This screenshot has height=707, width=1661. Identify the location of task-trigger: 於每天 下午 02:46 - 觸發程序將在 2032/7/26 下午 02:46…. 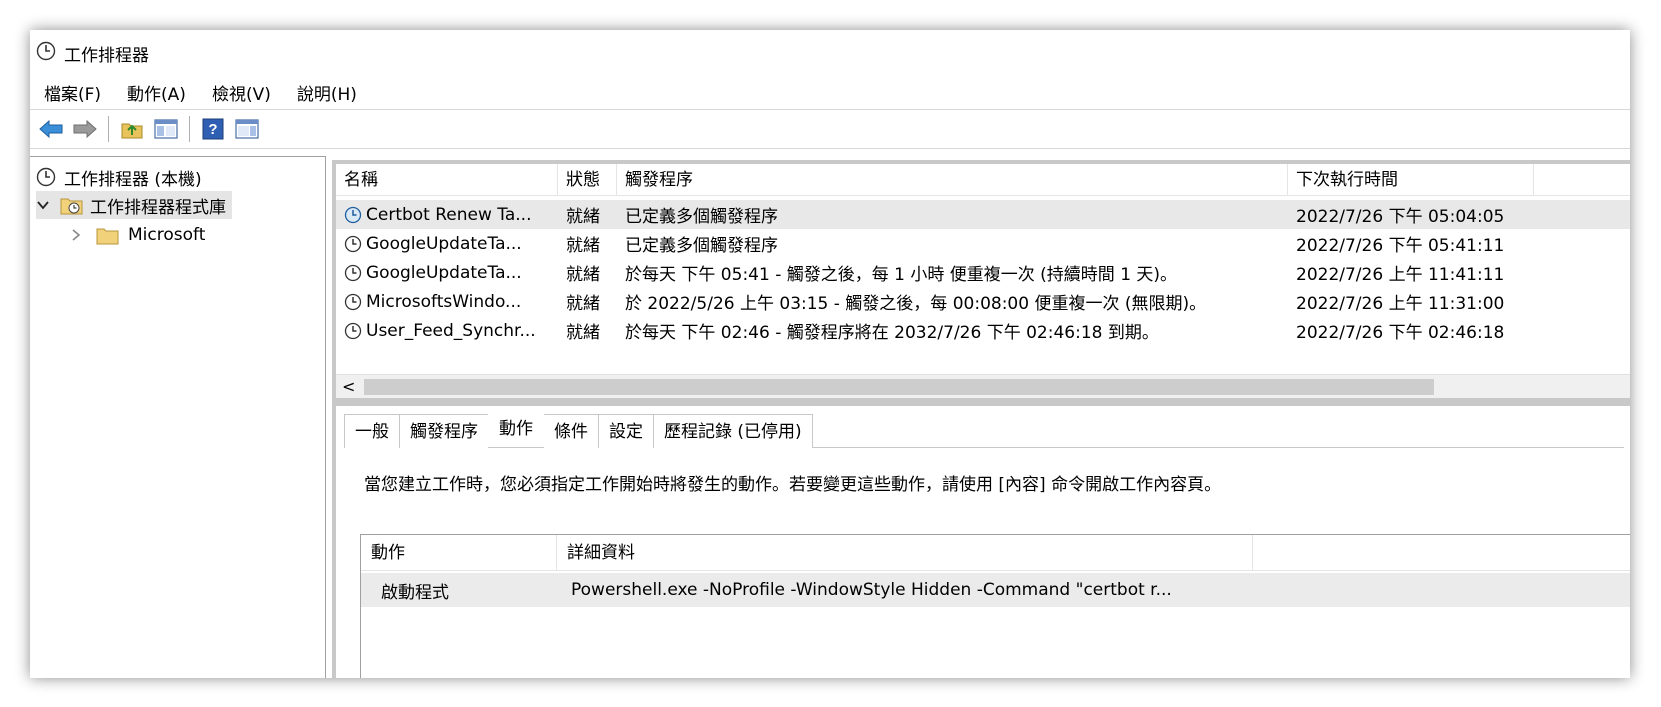
(892, 333).